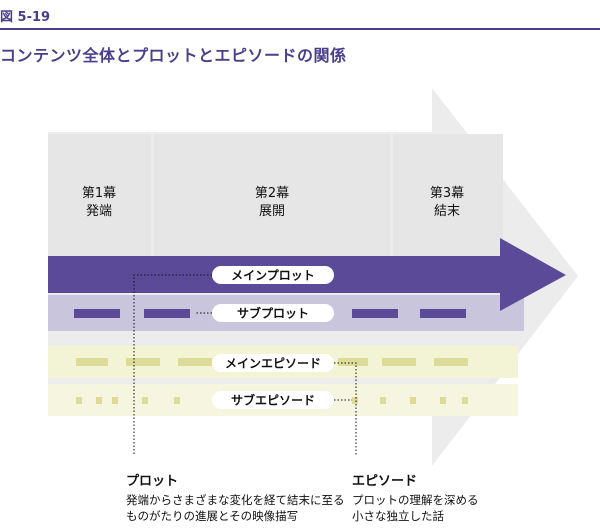  I want to click on phase-1-number: 第1幕, so click(99, 193).